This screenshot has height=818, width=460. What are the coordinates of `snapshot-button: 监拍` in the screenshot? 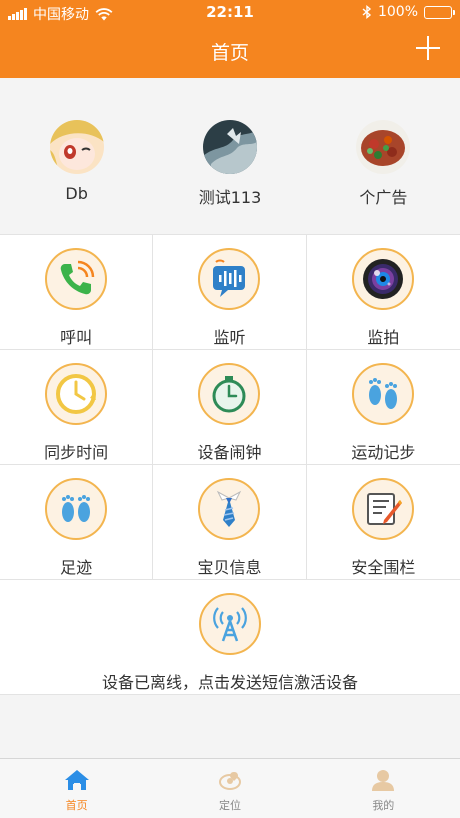 It's located at (383, 292).